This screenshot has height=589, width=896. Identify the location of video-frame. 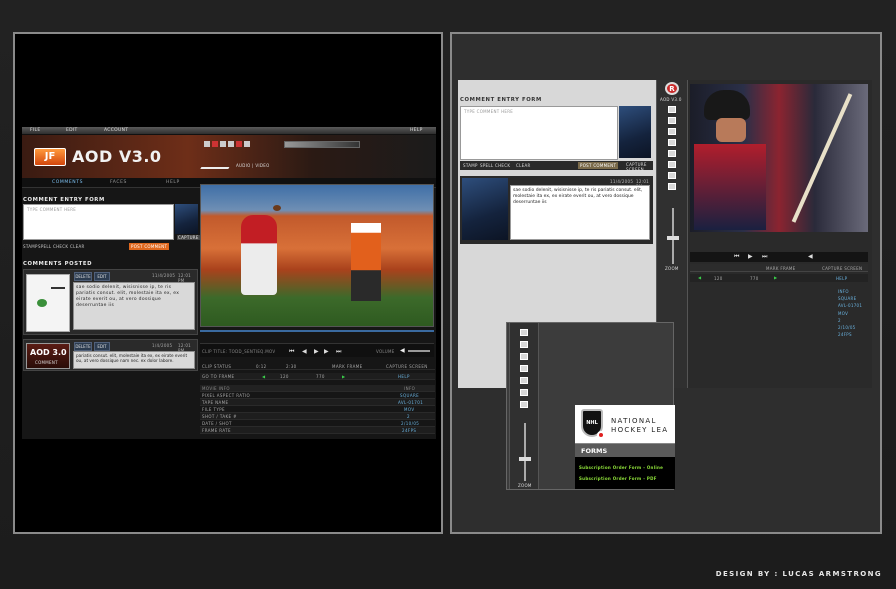
(317, 255).